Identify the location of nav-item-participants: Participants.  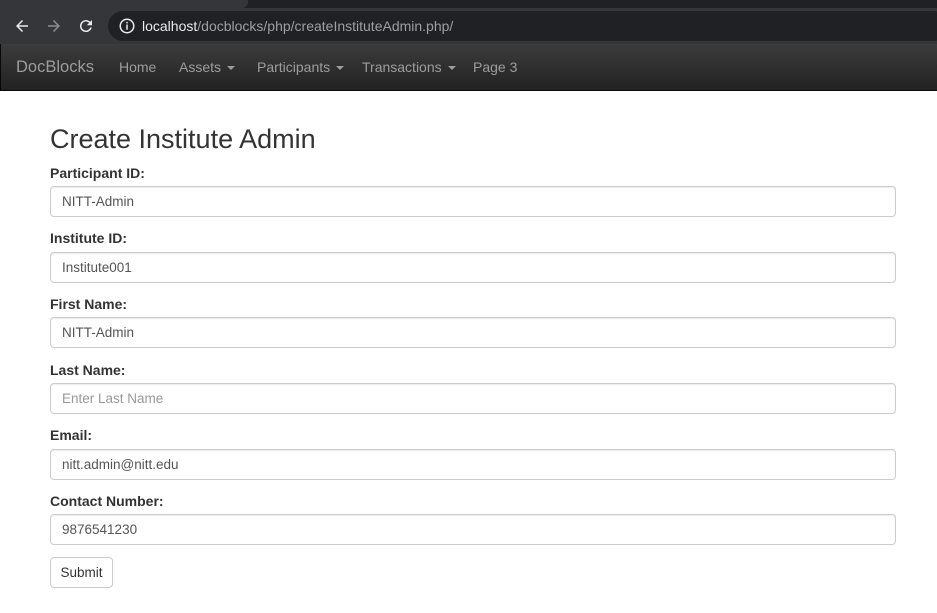
(301, 67).